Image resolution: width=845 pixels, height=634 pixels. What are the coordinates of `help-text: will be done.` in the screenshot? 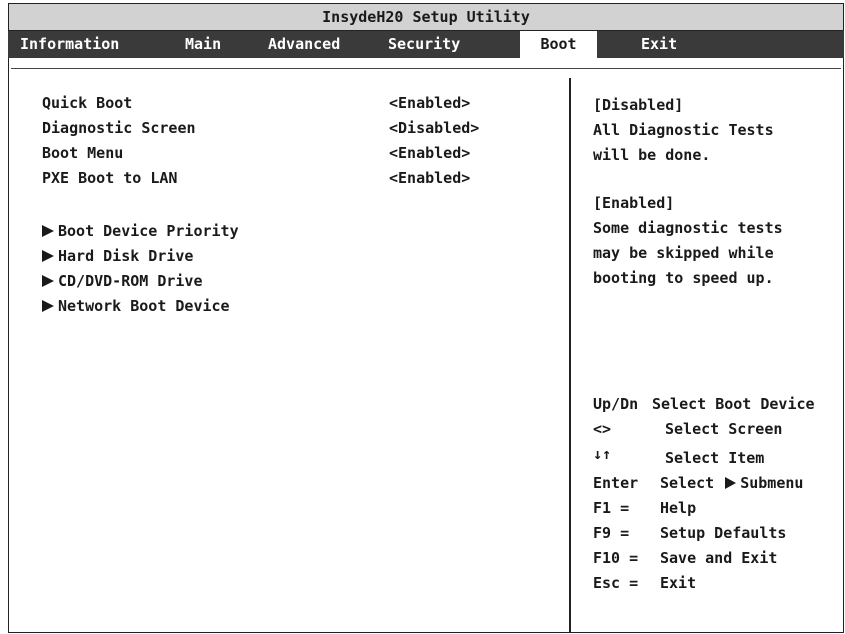 It's located at (652, 155).